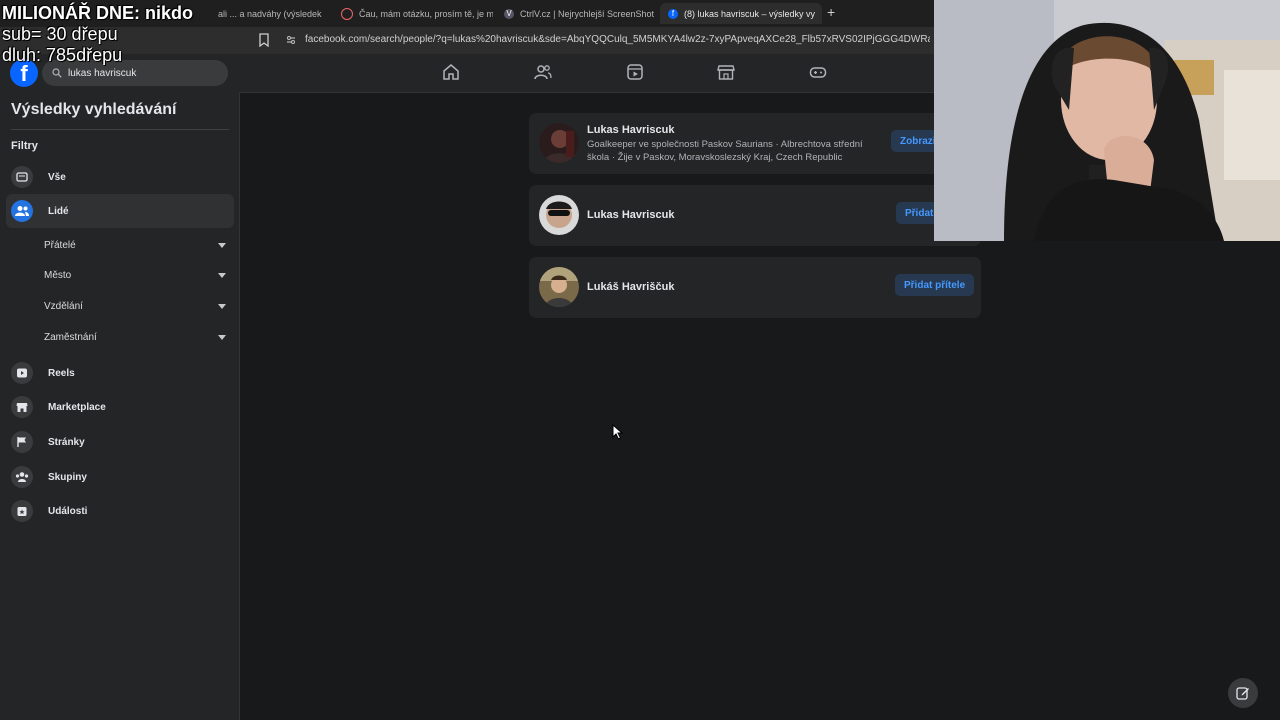 The width and height of the screenshot is (1280, 720). I want to click on sidebar-item-label: Skupiny, so click(67, 477).